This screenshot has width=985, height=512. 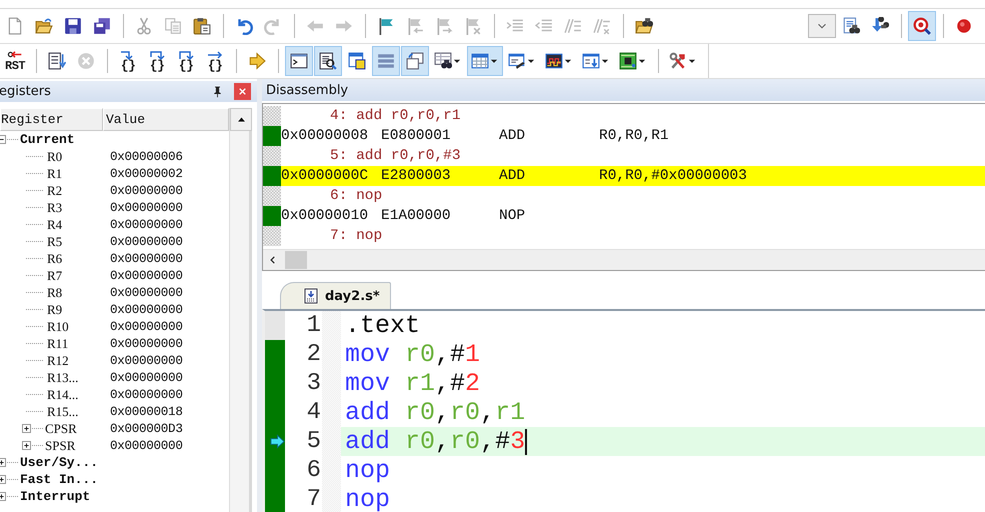 I want to click on serial-window-icon, so click(x=517, y=61).